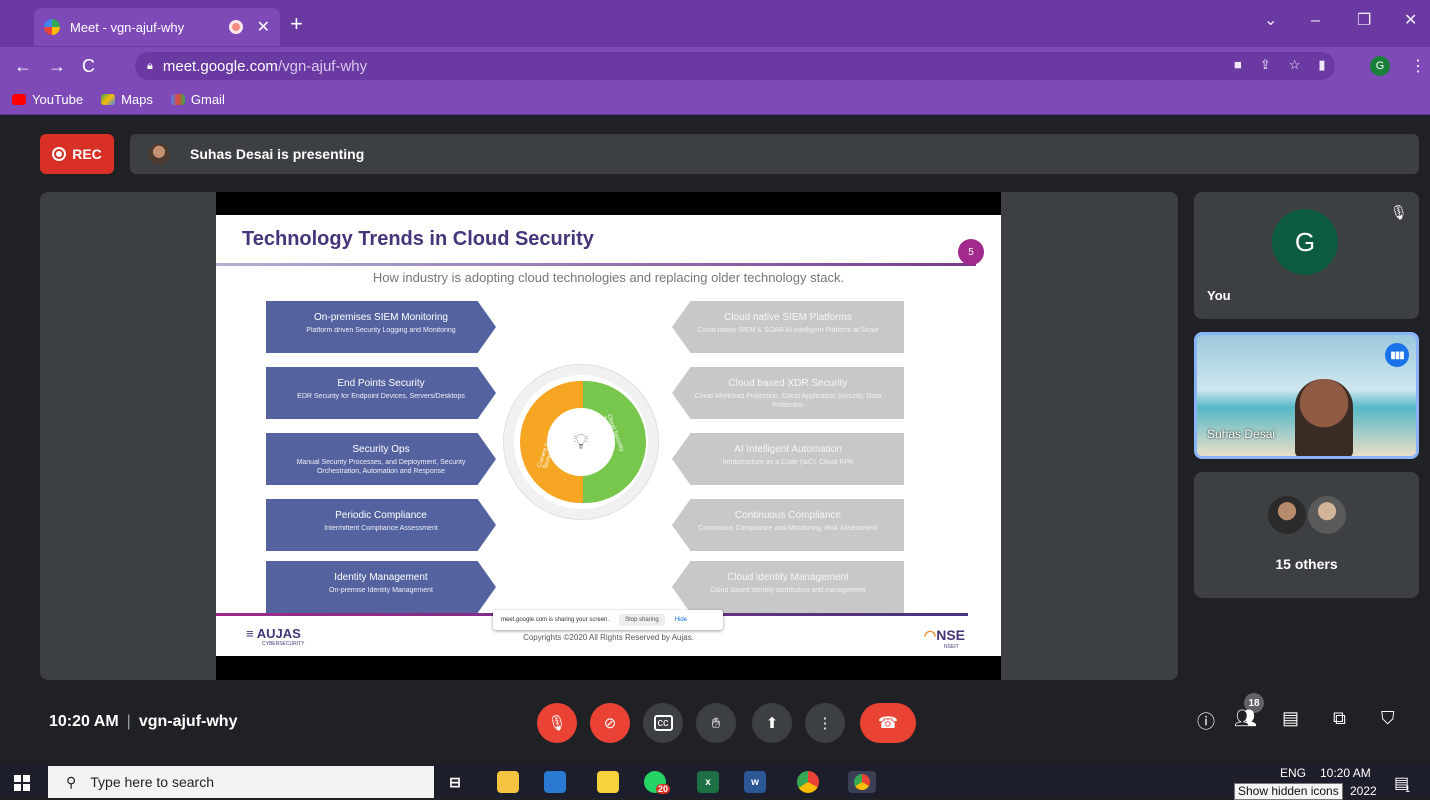 Image resolution: width=1430 pixels, height=800 pixels. Describe the element at coordinates (1238, 65) in the screenshot. I see `camera-icon: ■` at that location.